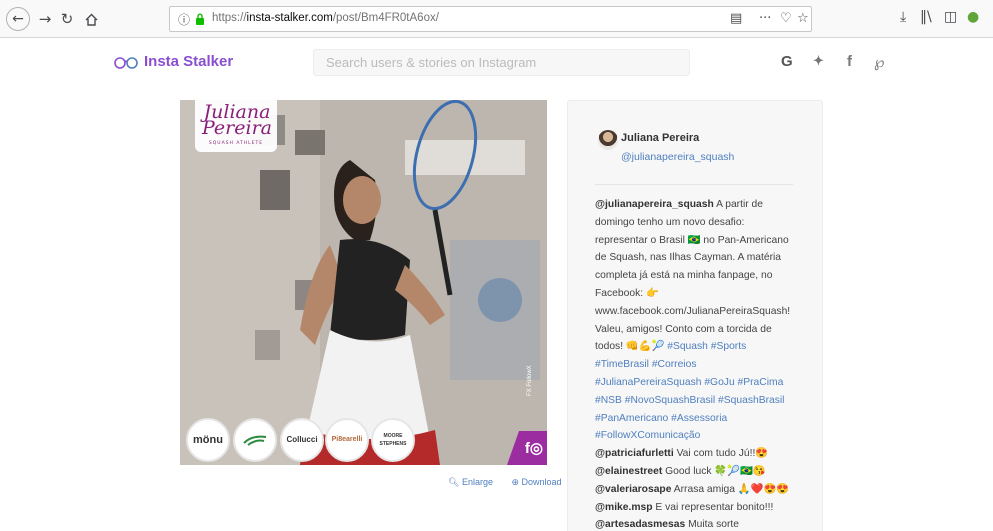  Describe the element at coordinates (189, 61) in the screenshot. I see `logo-text: Insta Stalker` at that location.